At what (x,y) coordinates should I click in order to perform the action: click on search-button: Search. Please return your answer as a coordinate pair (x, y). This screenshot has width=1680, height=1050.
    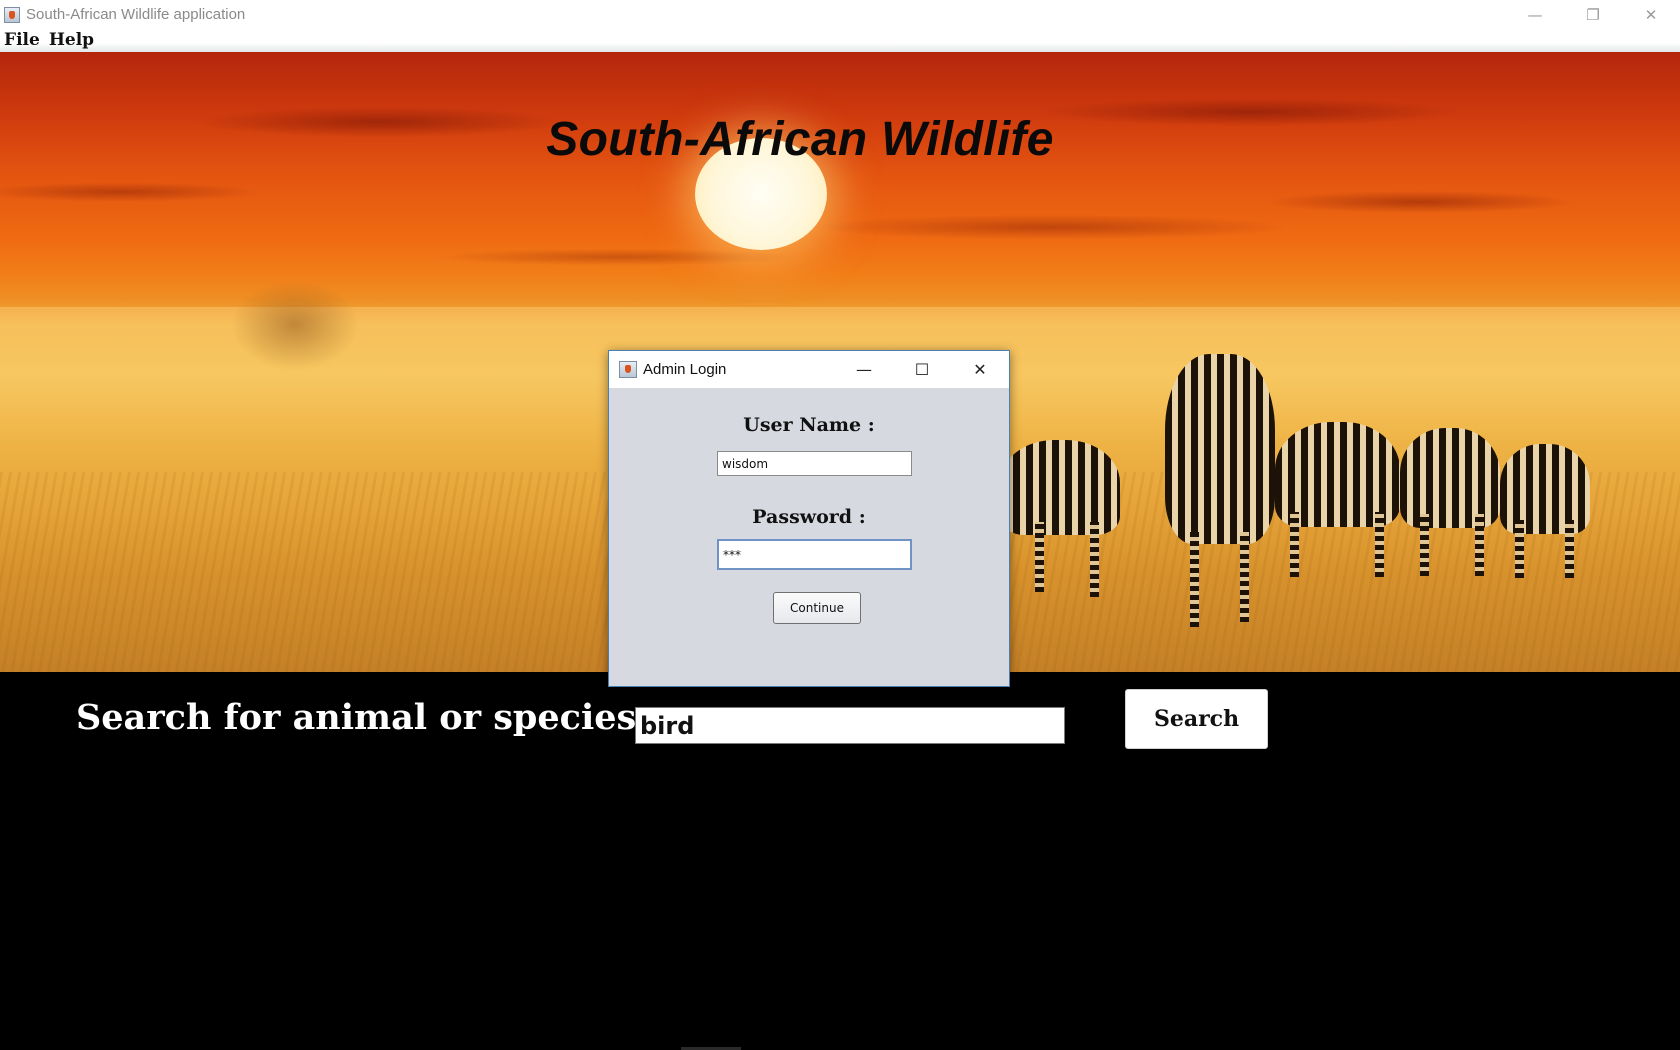
    Looking at the image, I should click on (1196, 719).